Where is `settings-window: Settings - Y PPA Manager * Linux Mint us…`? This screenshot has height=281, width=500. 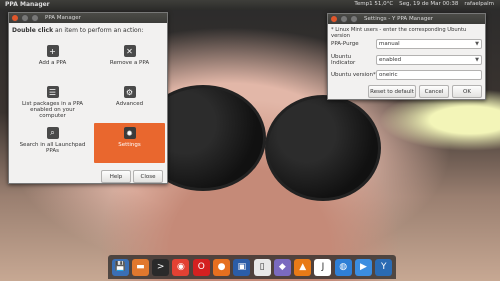
settings-window: Settings - Y PPA Manager * Linux Mint us… is located at coordinates (406, 56).